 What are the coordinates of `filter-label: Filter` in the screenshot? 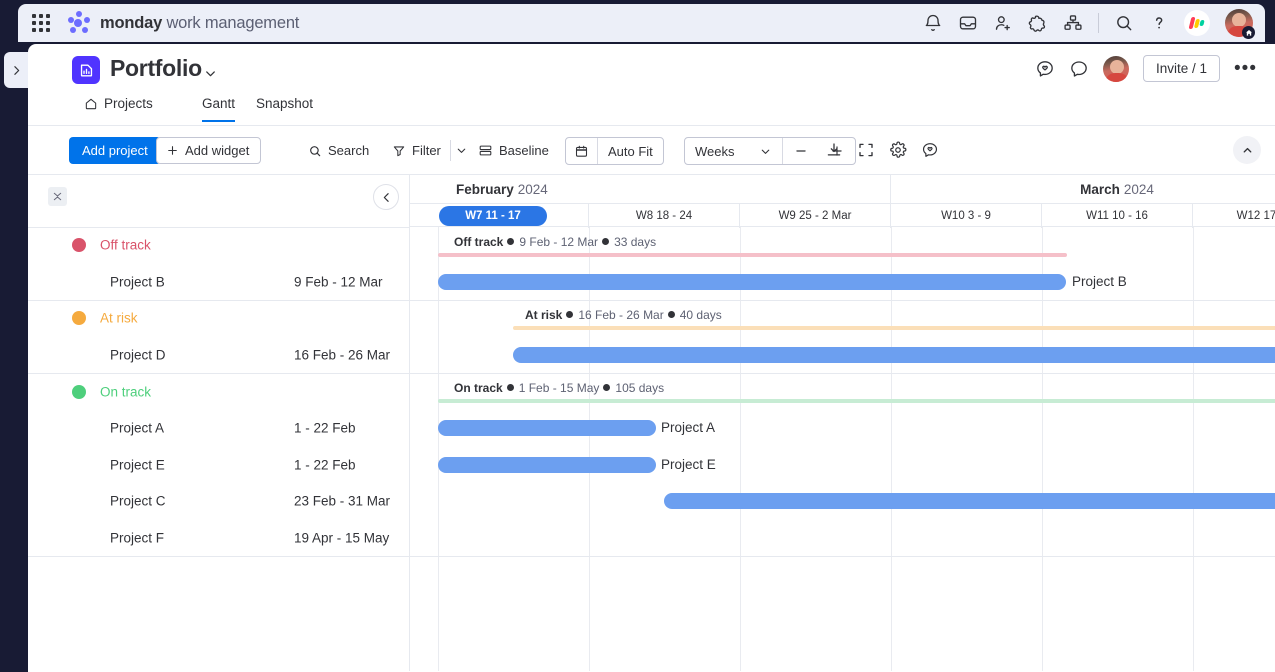 It's located at (426, 150).